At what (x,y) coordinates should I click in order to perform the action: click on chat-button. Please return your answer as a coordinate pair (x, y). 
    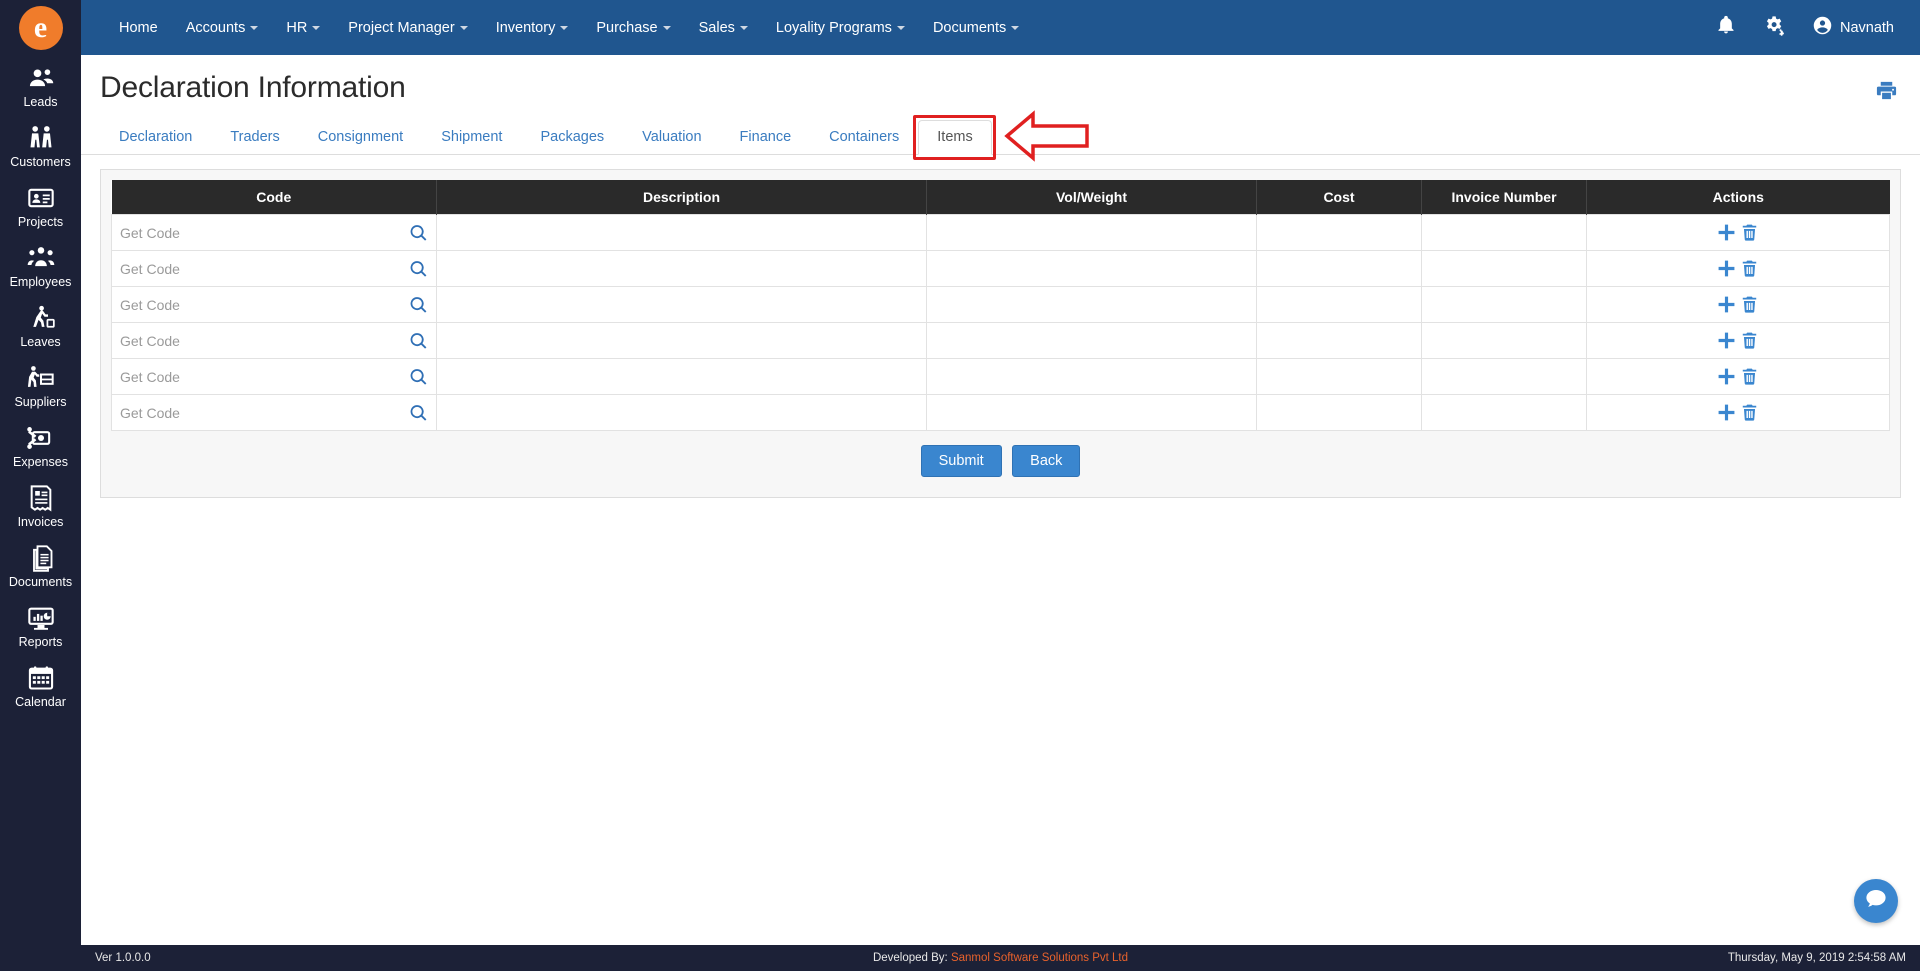
    Looking at the image, I should click on (1876, 901).